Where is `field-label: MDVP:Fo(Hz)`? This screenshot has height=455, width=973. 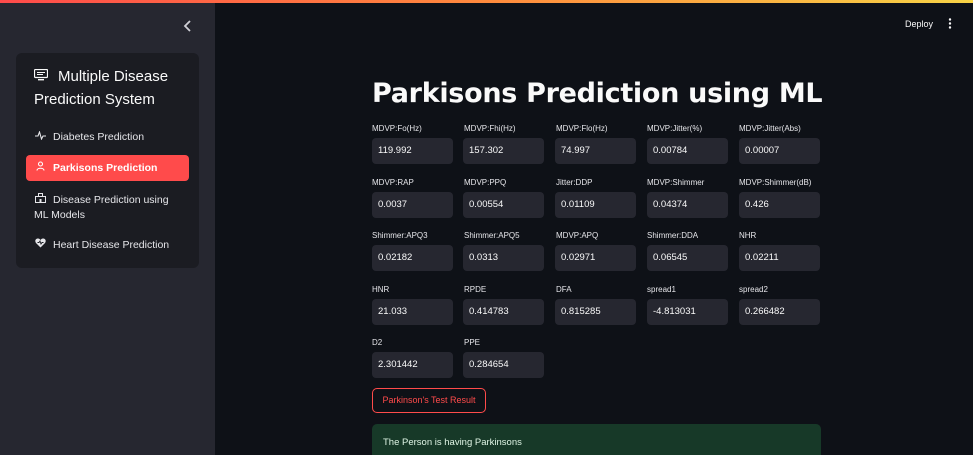 field-label: MDVP:Fo(Hz) is located at coordinates (397, 128).